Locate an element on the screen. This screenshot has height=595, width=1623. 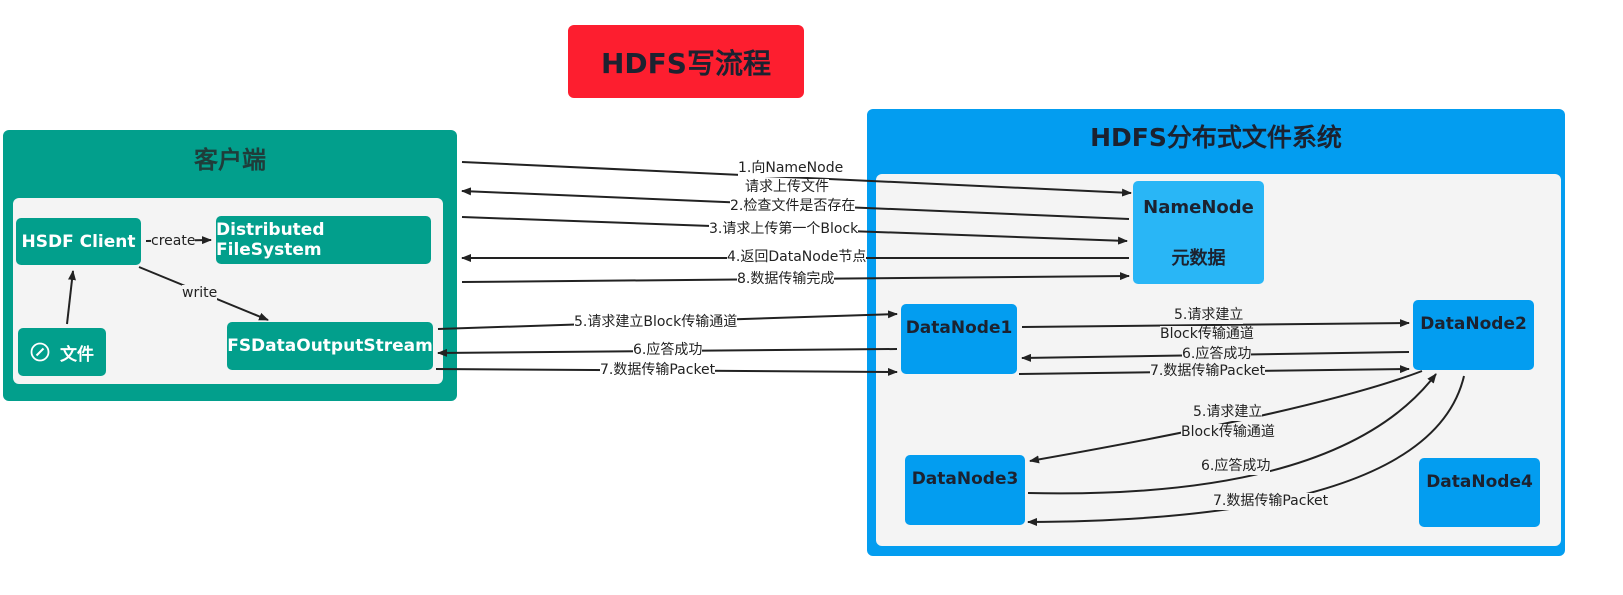
step8-label: 8.数据传输完成 is located at coordinates (786, 279).